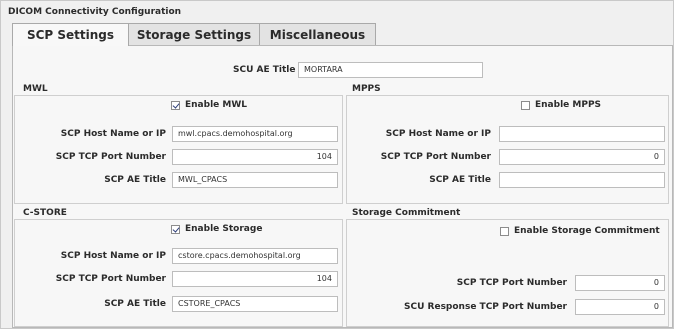 This screenshot has height=329, width=674. I want to click on enable-commit-label: Enable Storage Commitment, so click(587, 231).